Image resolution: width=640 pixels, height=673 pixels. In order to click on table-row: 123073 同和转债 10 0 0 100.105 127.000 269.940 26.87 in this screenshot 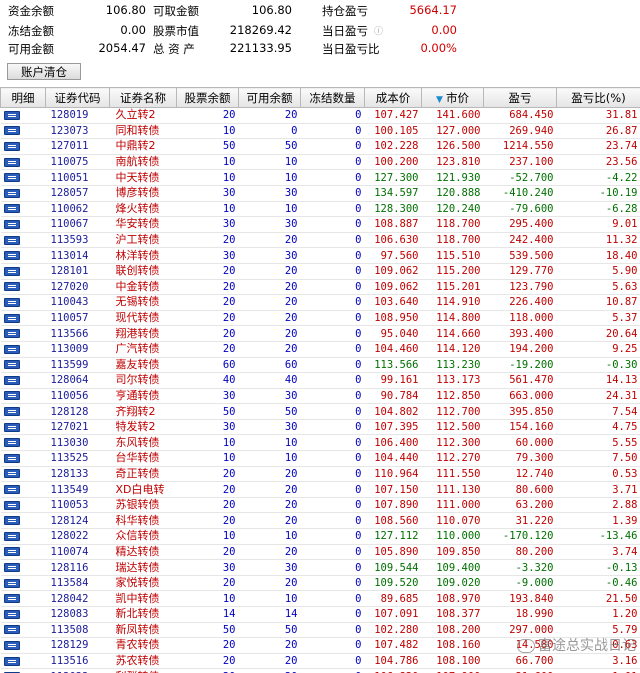, I will do `click(320, 131)`.